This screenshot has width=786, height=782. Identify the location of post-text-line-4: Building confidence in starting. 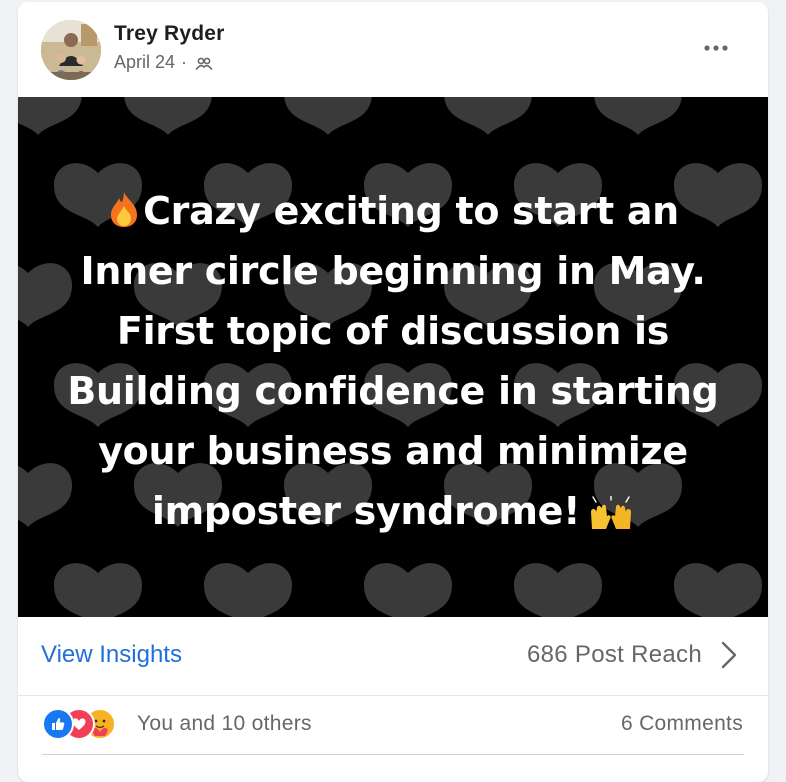
(393, 391).